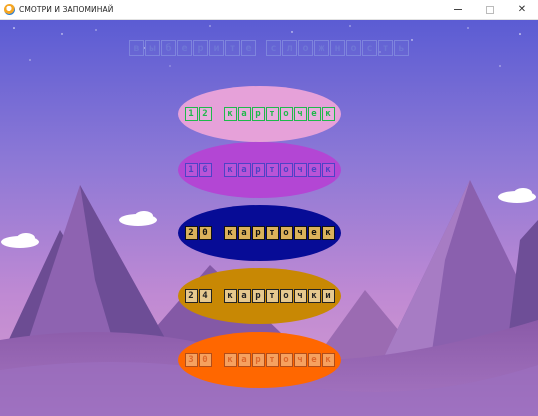 Image resolution: width=538 pixels, height=416 pixels. What do you see at coordinates (289, 48) in the screenshot?
I see `letter-tile: л` at bounding box center [289, 48].